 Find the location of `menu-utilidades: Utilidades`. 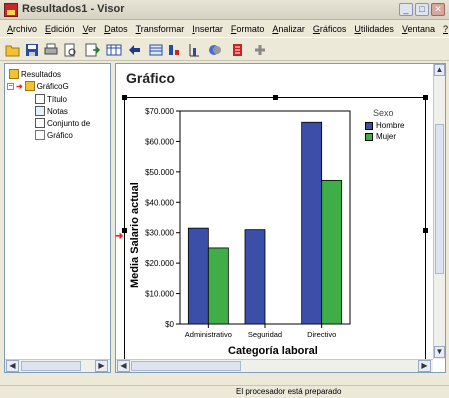

menu-utilidades: Utilidades is located at coordinates (374, 29).